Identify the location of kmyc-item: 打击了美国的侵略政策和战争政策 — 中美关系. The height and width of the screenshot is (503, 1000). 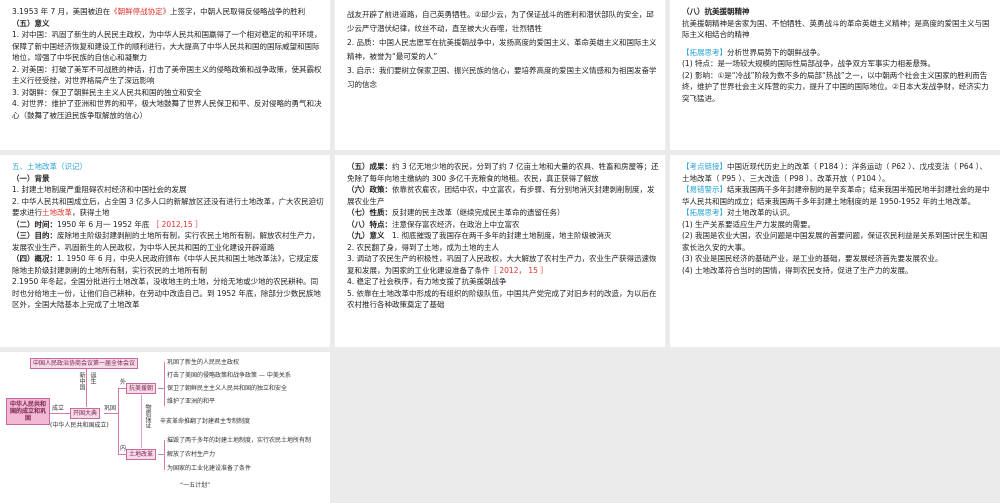
(229, 375).